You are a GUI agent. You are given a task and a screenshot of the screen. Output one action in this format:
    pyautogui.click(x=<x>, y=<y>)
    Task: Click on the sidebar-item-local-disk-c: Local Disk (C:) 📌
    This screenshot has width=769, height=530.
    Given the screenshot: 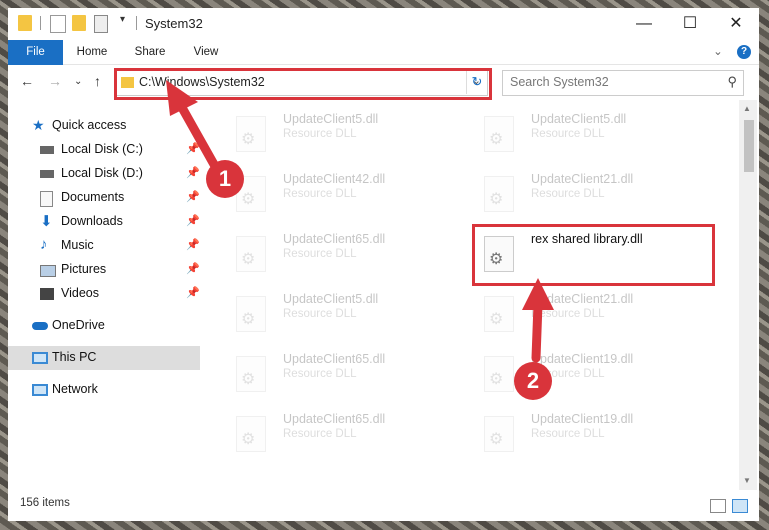 What is the action you would take?
    pyautogui.click(x=104, y=150)
    